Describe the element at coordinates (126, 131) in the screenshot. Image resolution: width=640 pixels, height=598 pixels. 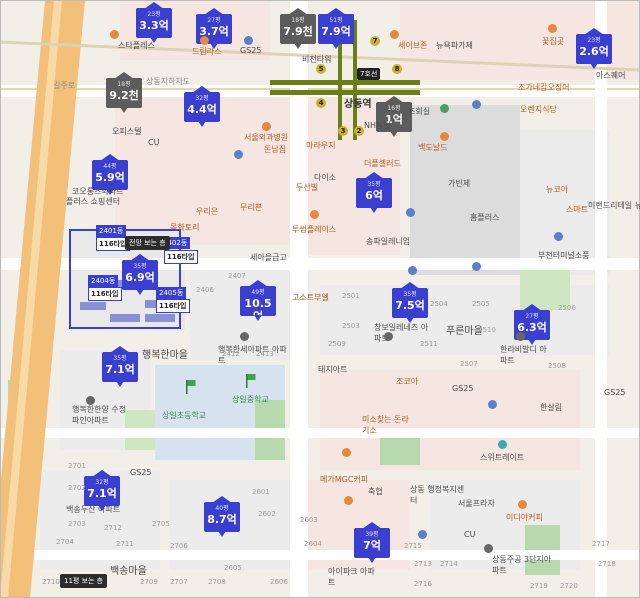
I see `poi-label: 오피스텔` at that location.